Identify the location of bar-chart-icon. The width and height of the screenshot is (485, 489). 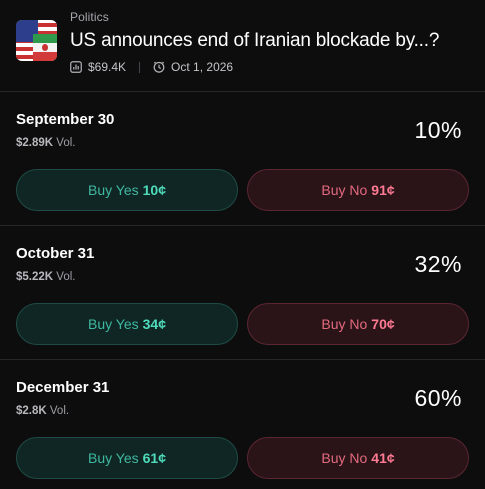
(76, 67).